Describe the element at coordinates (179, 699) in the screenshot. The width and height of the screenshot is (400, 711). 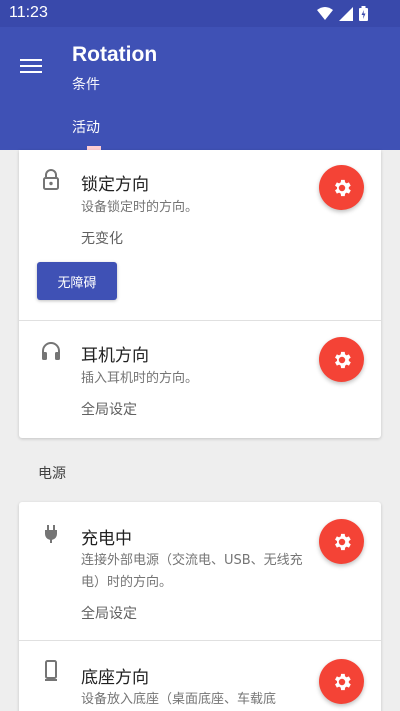
I see `dock-desc: 设备放入底座（桌面底座、车载底` at that location.